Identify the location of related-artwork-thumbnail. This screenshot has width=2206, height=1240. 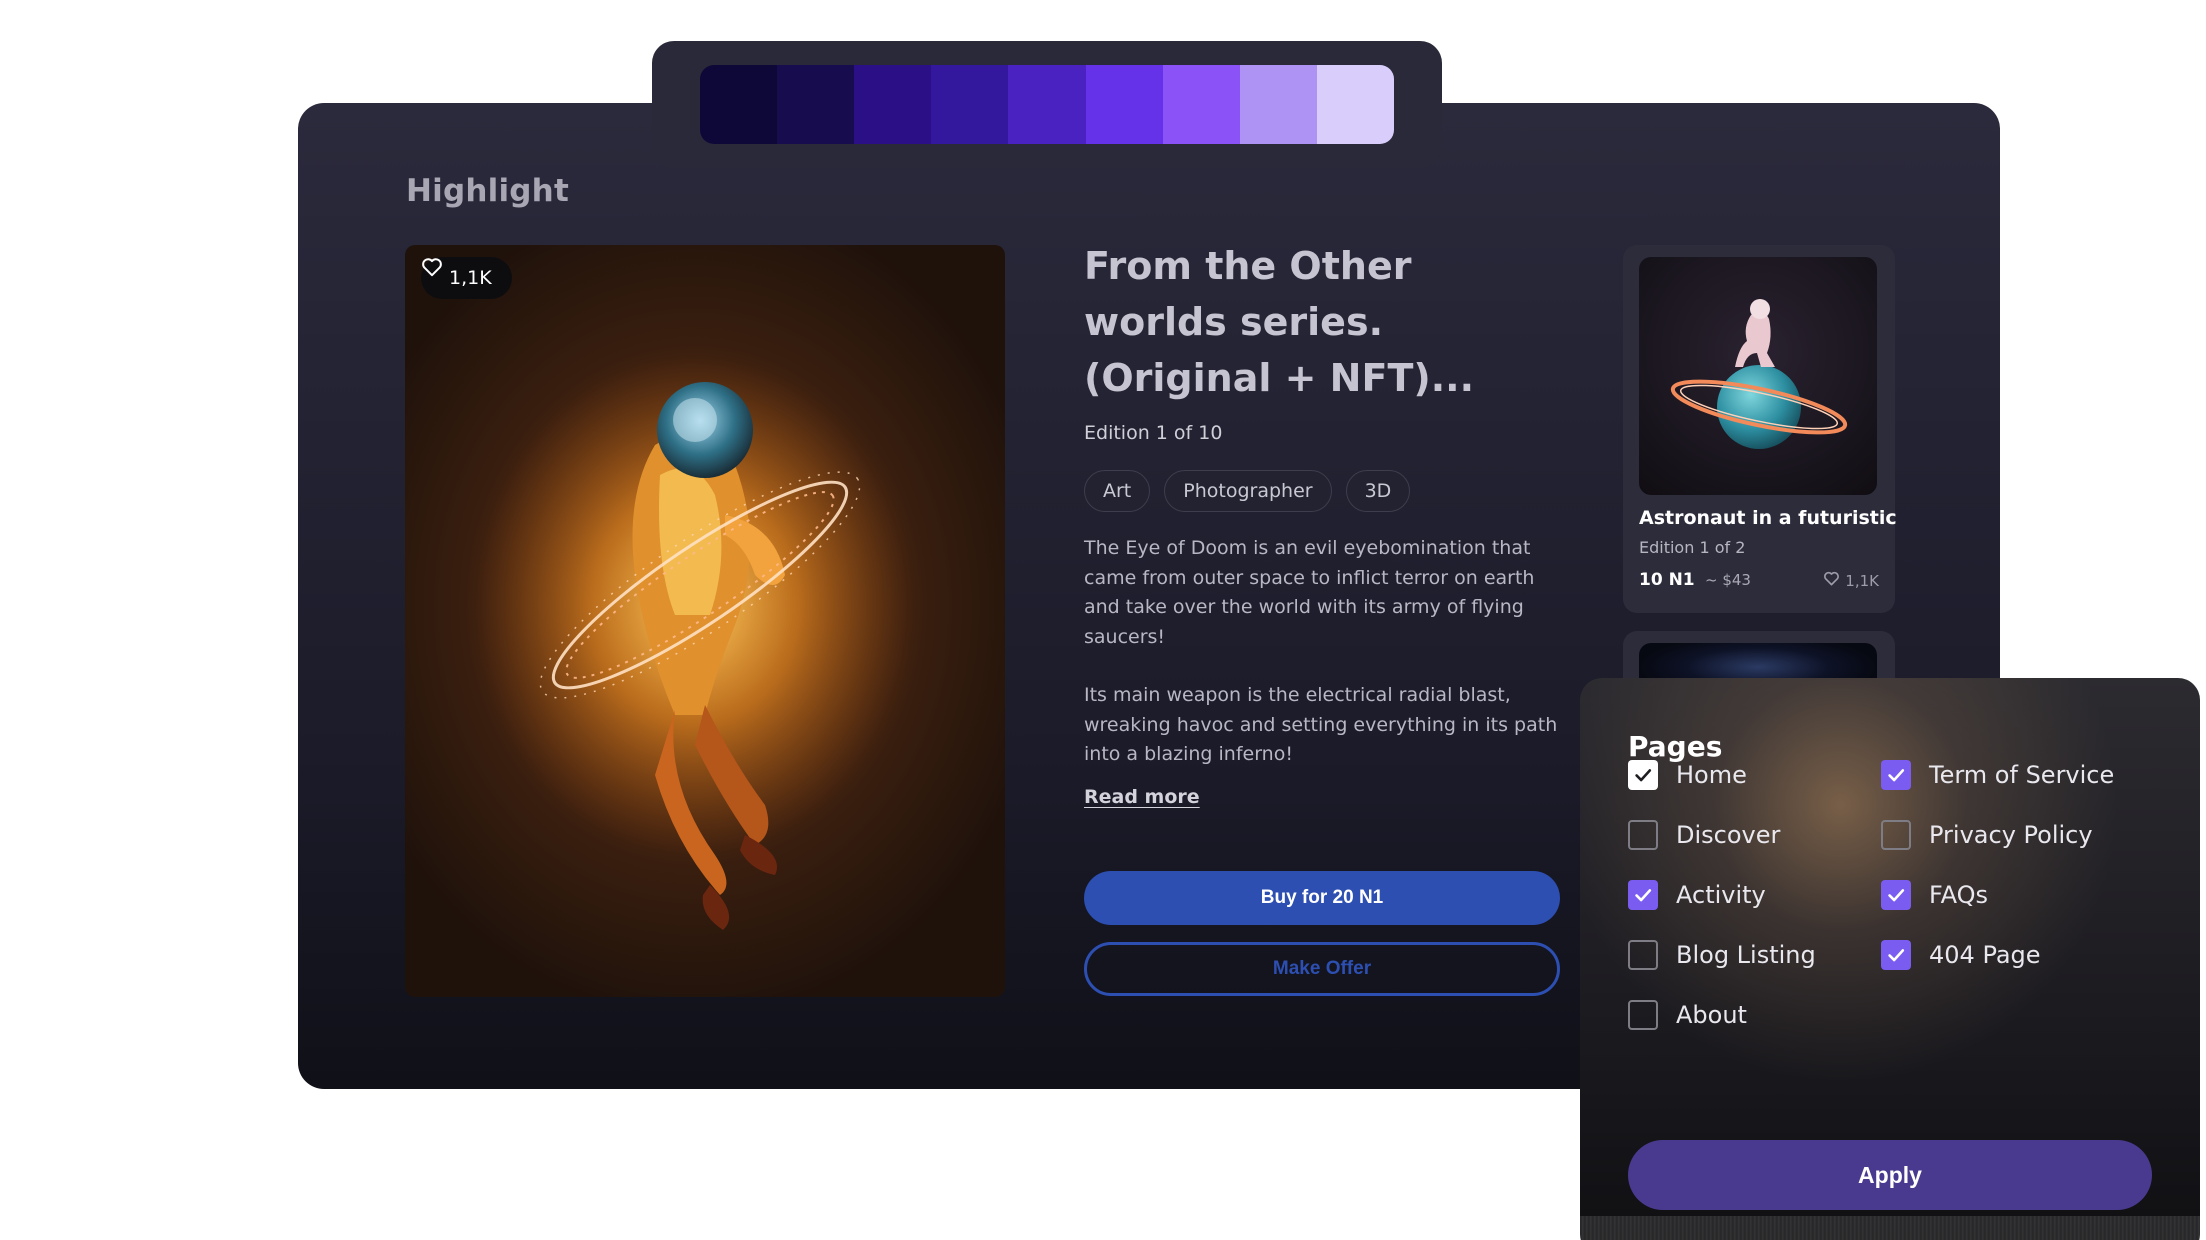
(1758, 376).